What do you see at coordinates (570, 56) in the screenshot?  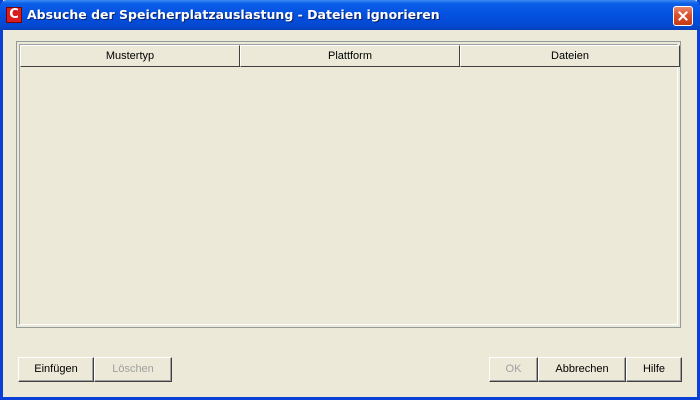 I see `column-header-dateien: Dateien` at bounding box center [570, 56].